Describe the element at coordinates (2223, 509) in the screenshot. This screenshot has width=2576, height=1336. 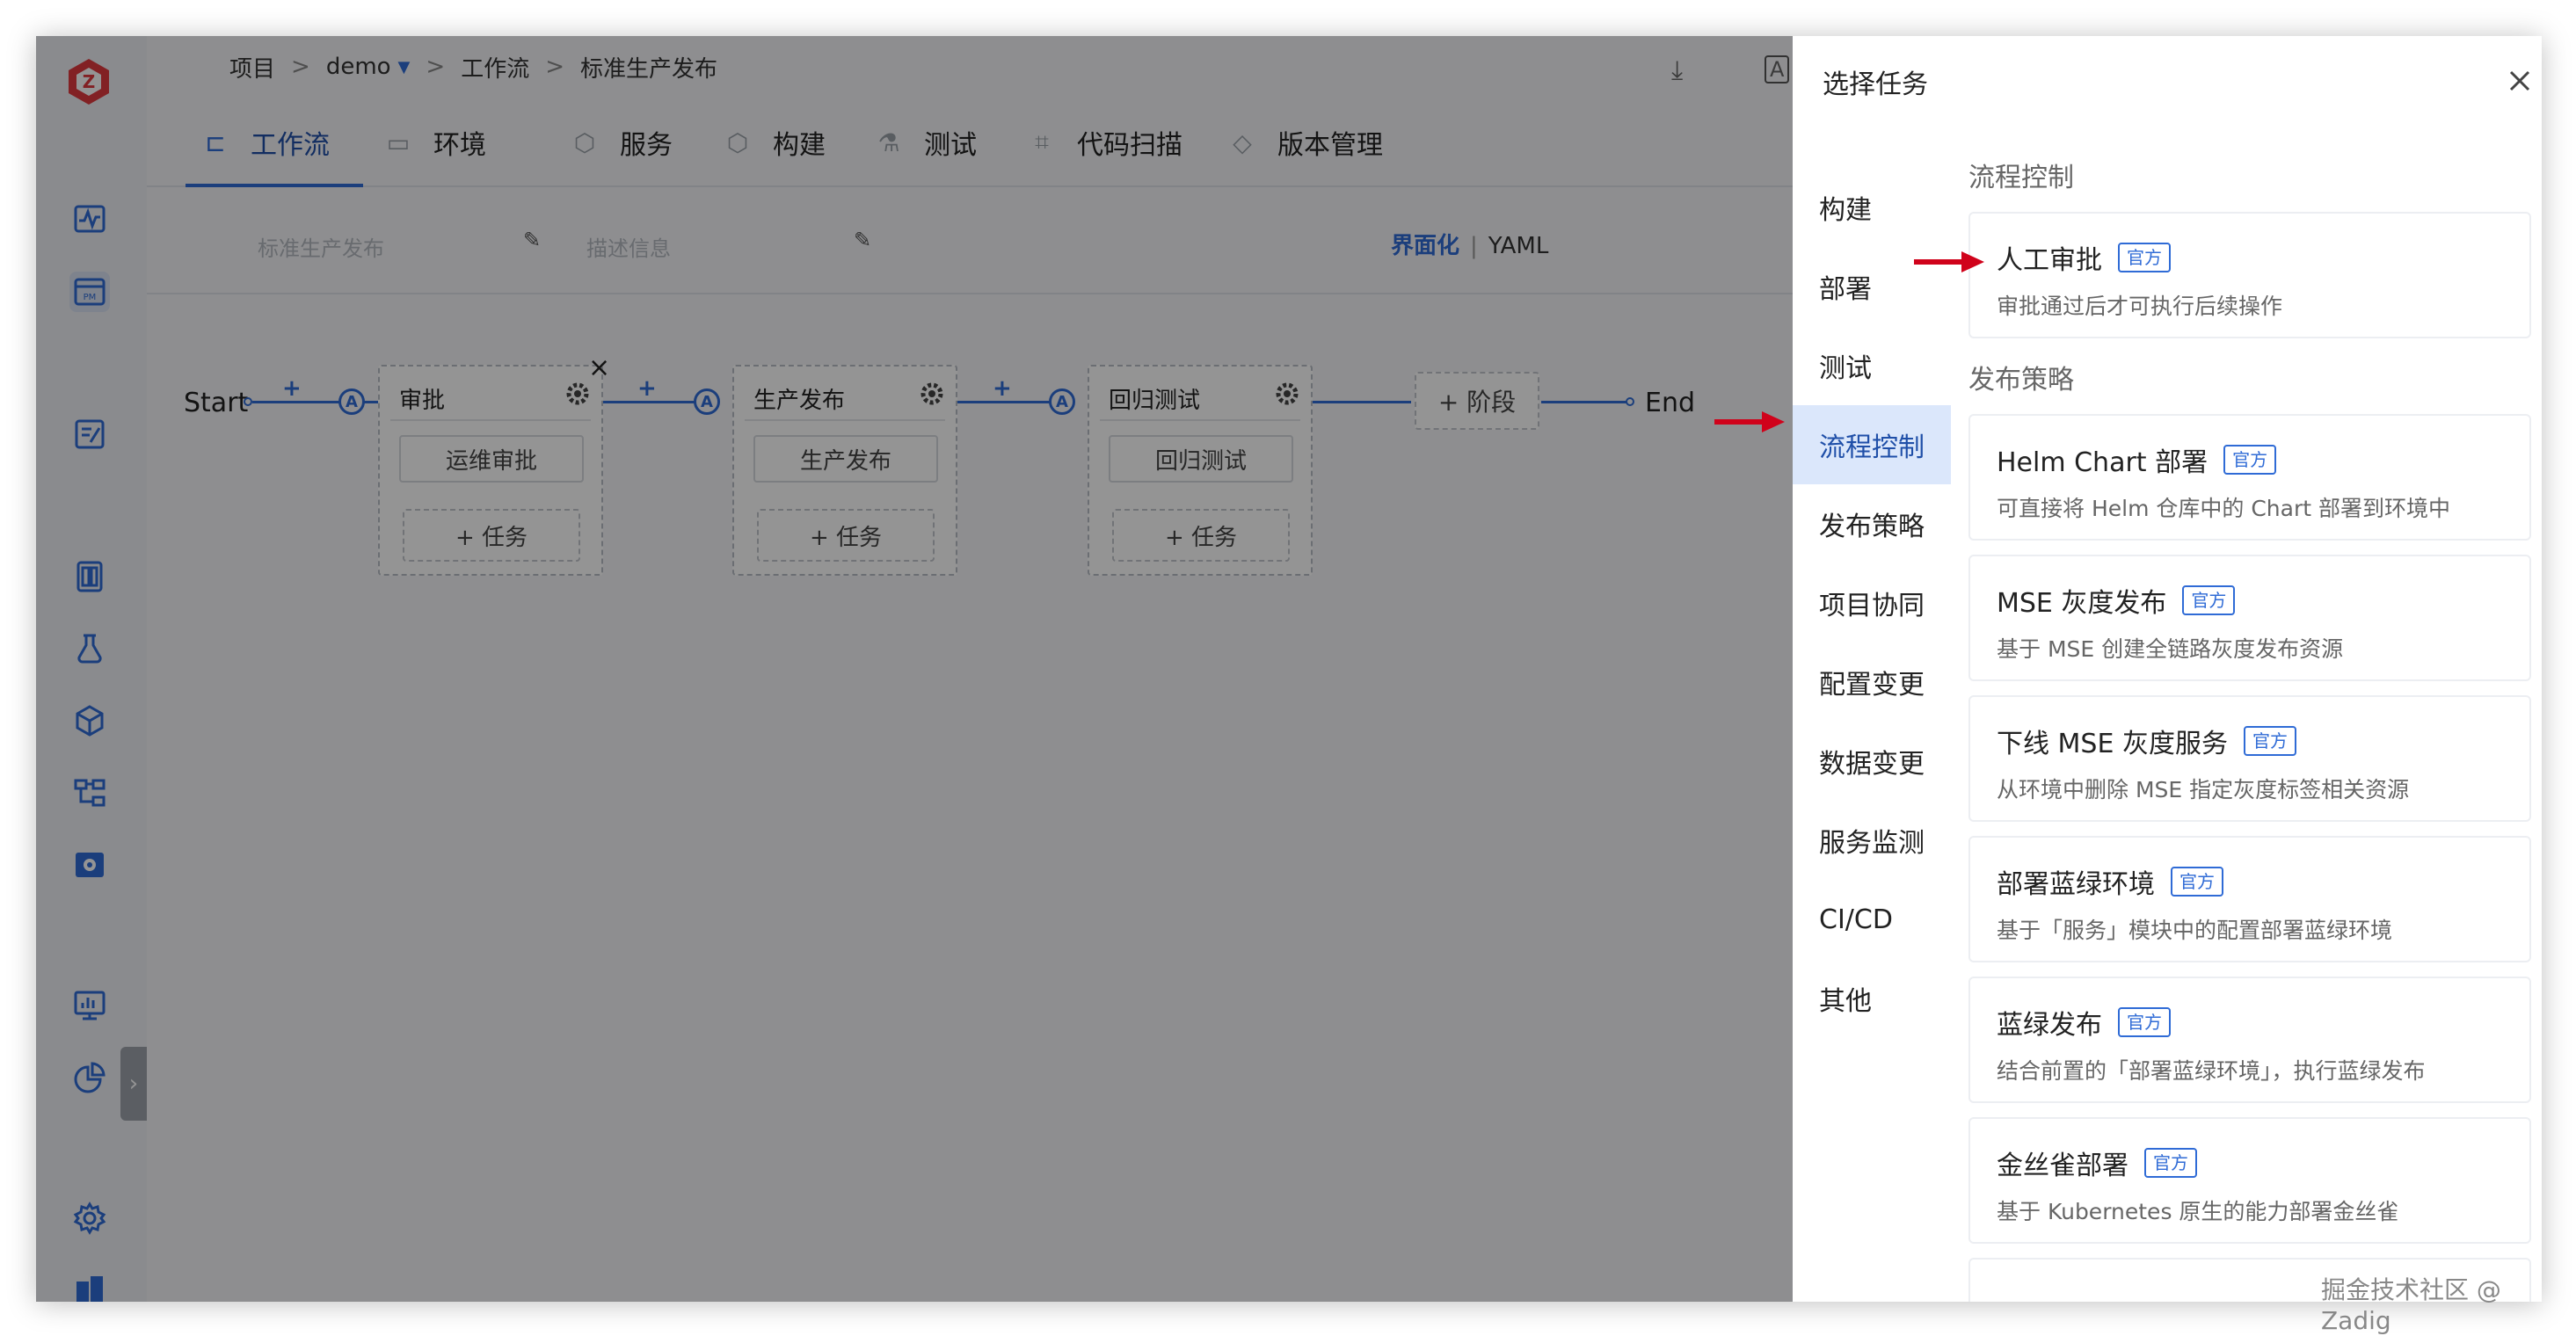
I see `task-description: 可直接将 Helm 仓库中的 Chart 部署到环境中` at that location.